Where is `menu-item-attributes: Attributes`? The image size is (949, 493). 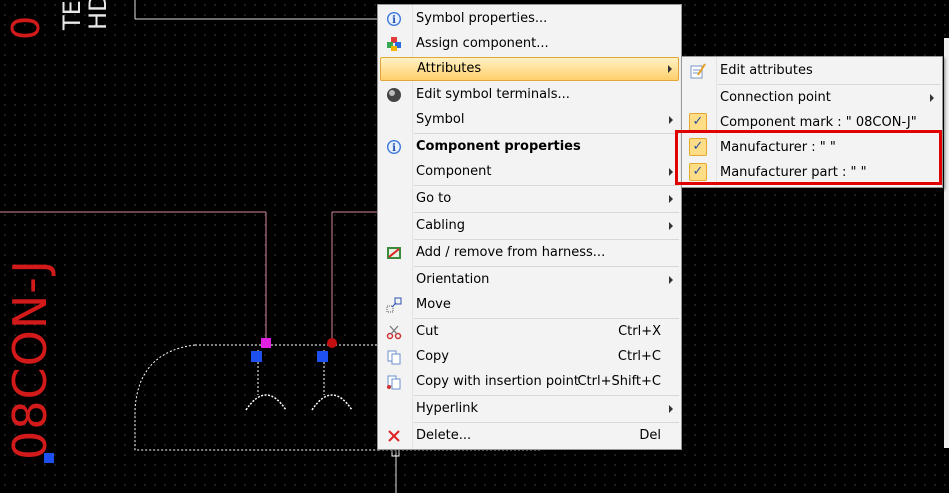
menu-item-attributes: Attributes is located at coordinates (529, 69).